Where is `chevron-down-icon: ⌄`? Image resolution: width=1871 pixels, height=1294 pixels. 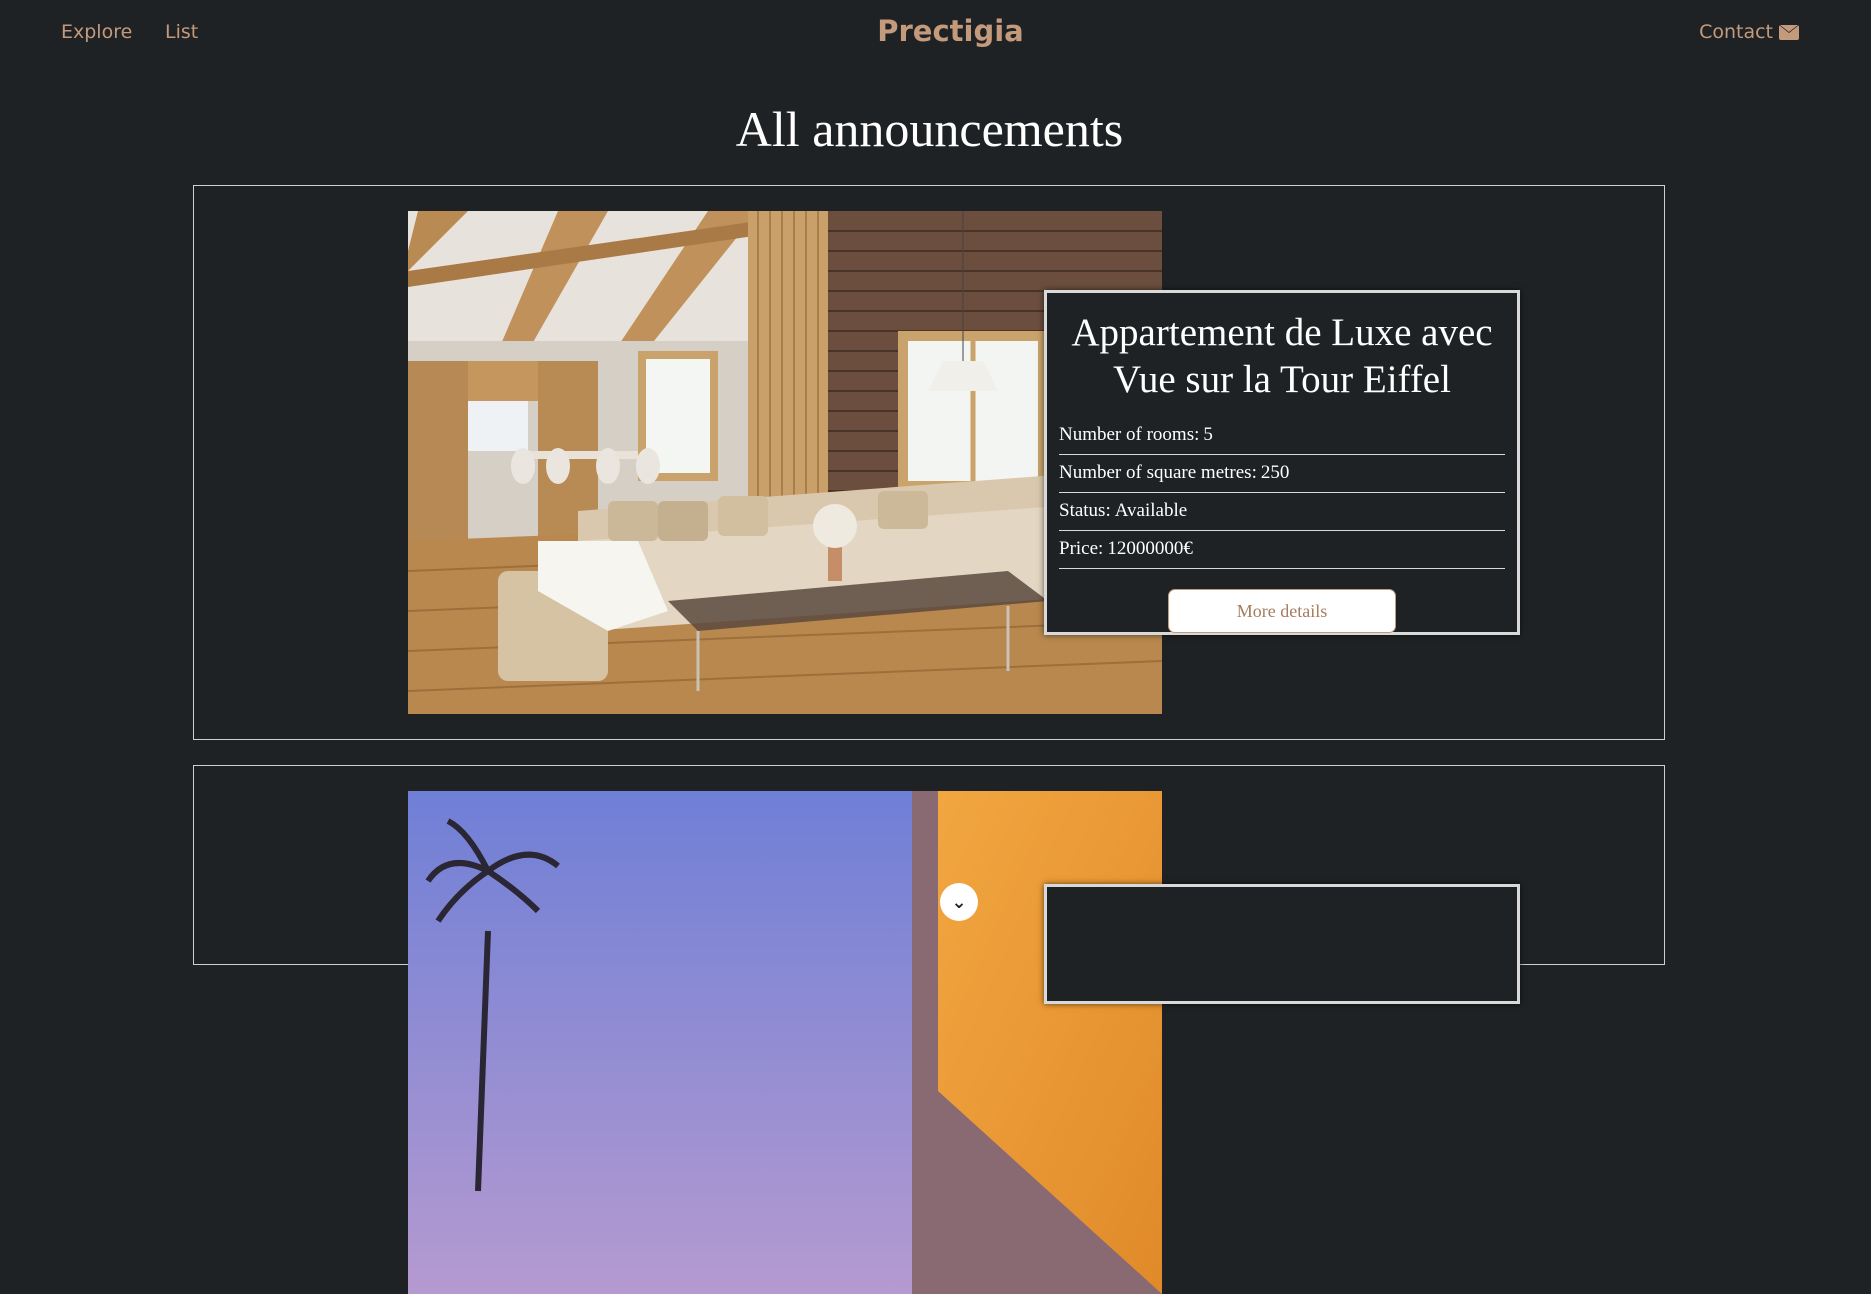 chevron-down-icon: ⌄ is located at coordinates (959, 902).